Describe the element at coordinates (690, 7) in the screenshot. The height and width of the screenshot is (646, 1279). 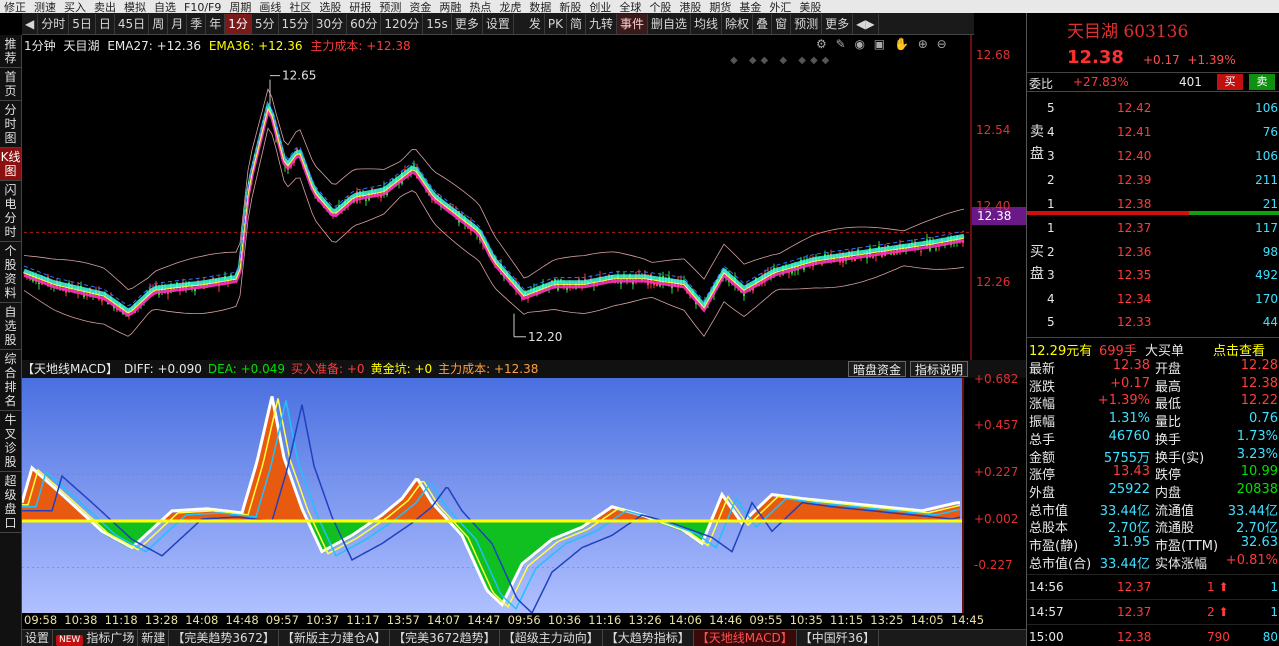
I see `top-menu-item: 港股` at that location.